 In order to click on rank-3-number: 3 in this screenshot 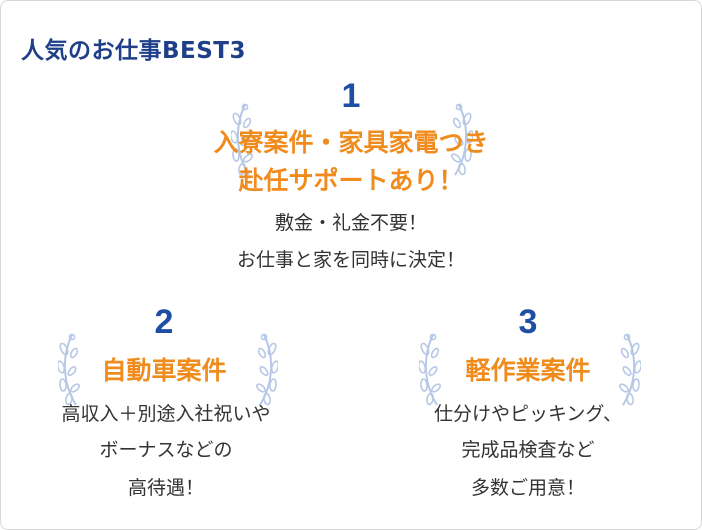, I will do `click(528, 322)`.